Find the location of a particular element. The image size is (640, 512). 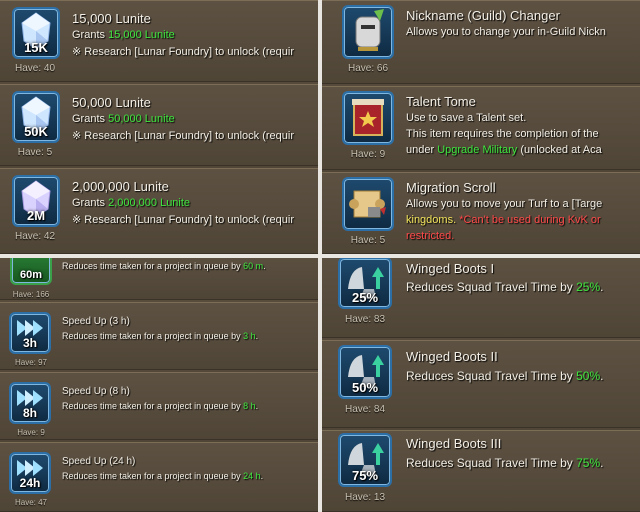

item-description-line2: This item requires the completion of the is located at coordinates (502, 134).